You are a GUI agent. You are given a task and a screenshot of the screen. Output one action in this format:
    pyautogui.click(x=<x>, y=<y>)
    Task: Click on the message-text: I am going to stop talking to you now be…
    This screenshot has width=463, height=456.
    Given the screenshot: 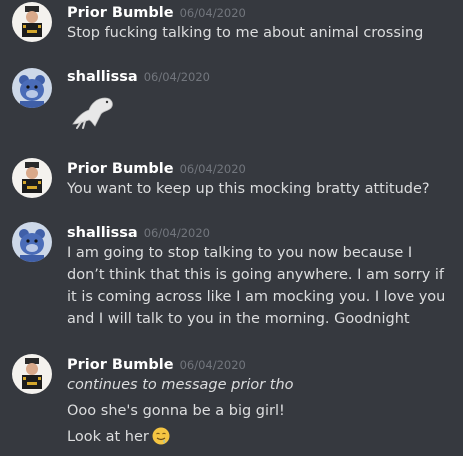 What is the action you would take?
    pyautogui.click(x=256, y=286)
    